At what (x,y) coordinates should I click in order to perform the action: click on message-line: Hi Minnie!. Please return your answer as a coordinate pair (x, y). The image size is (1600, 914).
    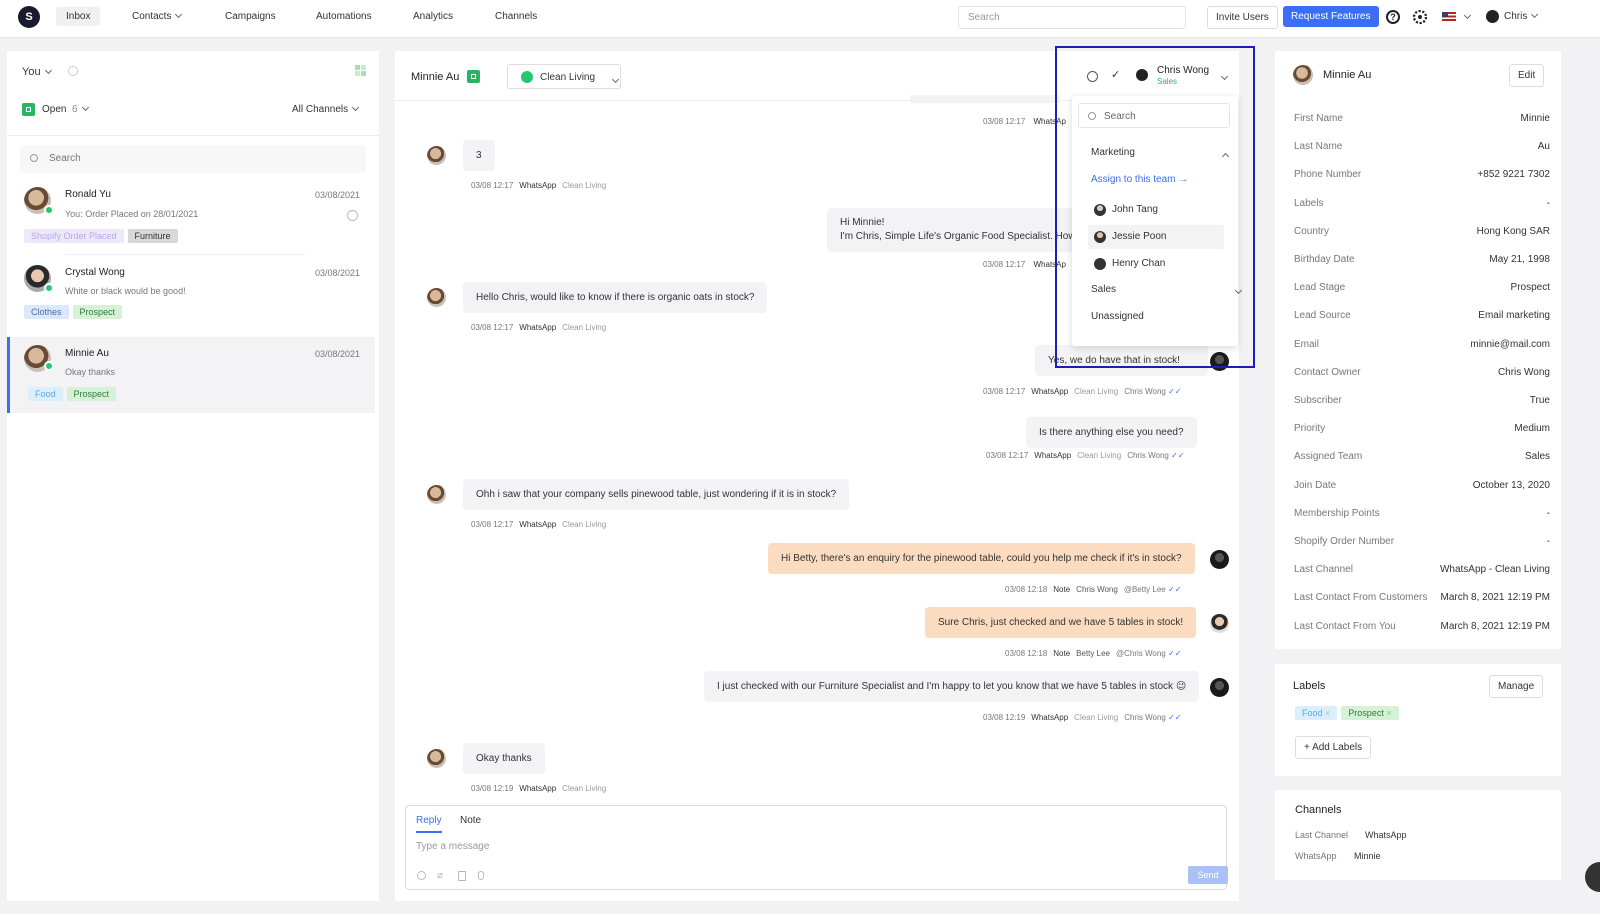
    Looking at the image, I should click on (862, 222).